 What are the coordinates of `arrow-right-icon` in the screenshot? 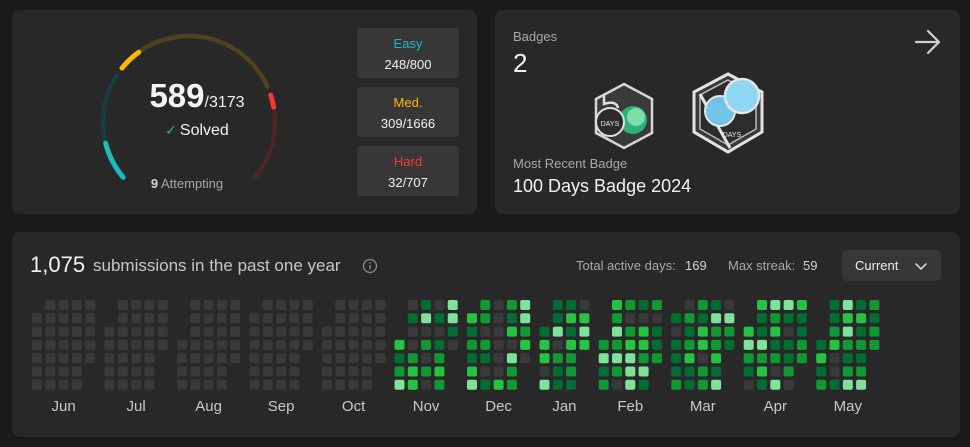 It's located at (928, 42).